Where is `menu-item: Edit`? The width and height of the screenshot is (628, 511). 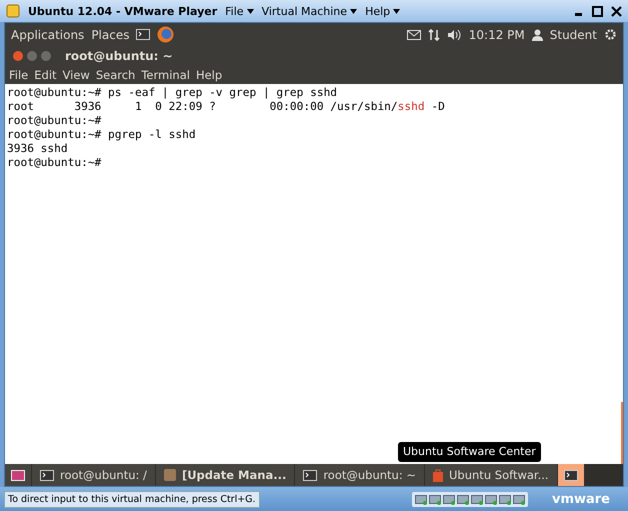
menu-item: Edit is located at coordinates (45, 75).